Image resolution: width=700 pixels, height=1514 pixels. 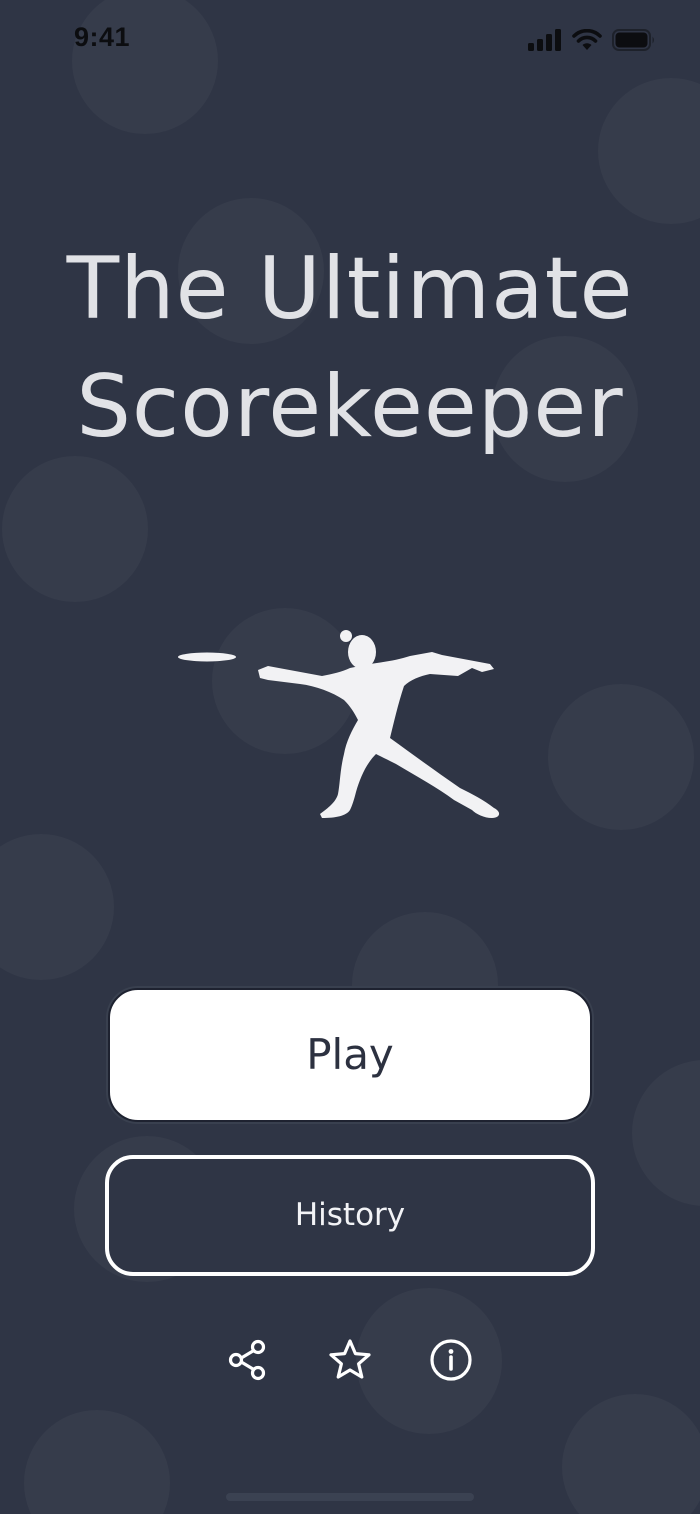 I want to click on status-time: 9:41, so click(x=102, y=37).